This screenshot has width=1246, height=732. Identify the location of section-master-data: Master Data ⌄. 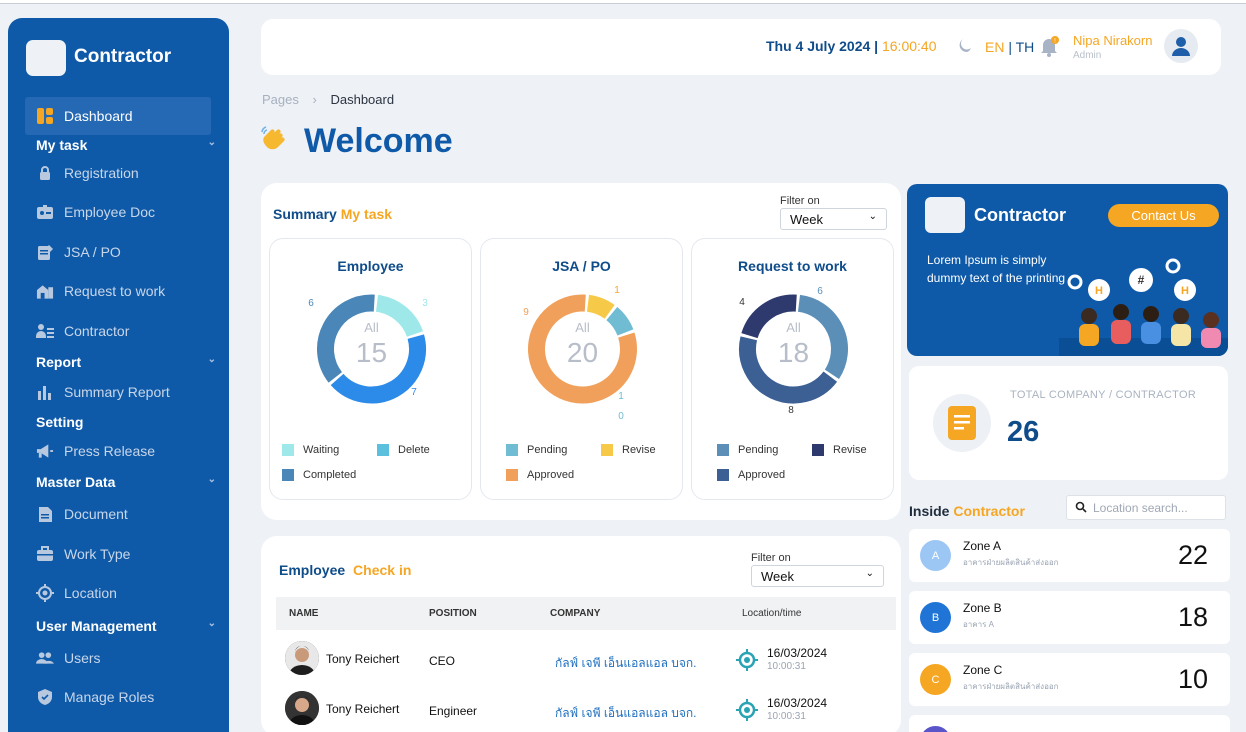
(126, 482).